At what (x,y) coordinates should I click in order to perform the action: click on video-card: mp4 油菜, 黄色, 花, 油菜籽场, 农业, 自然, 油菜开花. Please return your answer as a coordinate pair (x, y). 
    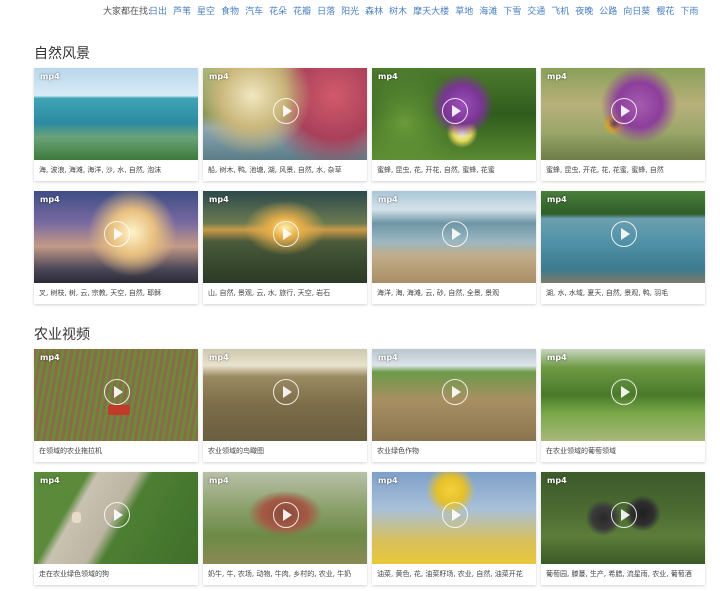
    Looking at the image, I should click on (454, 528).